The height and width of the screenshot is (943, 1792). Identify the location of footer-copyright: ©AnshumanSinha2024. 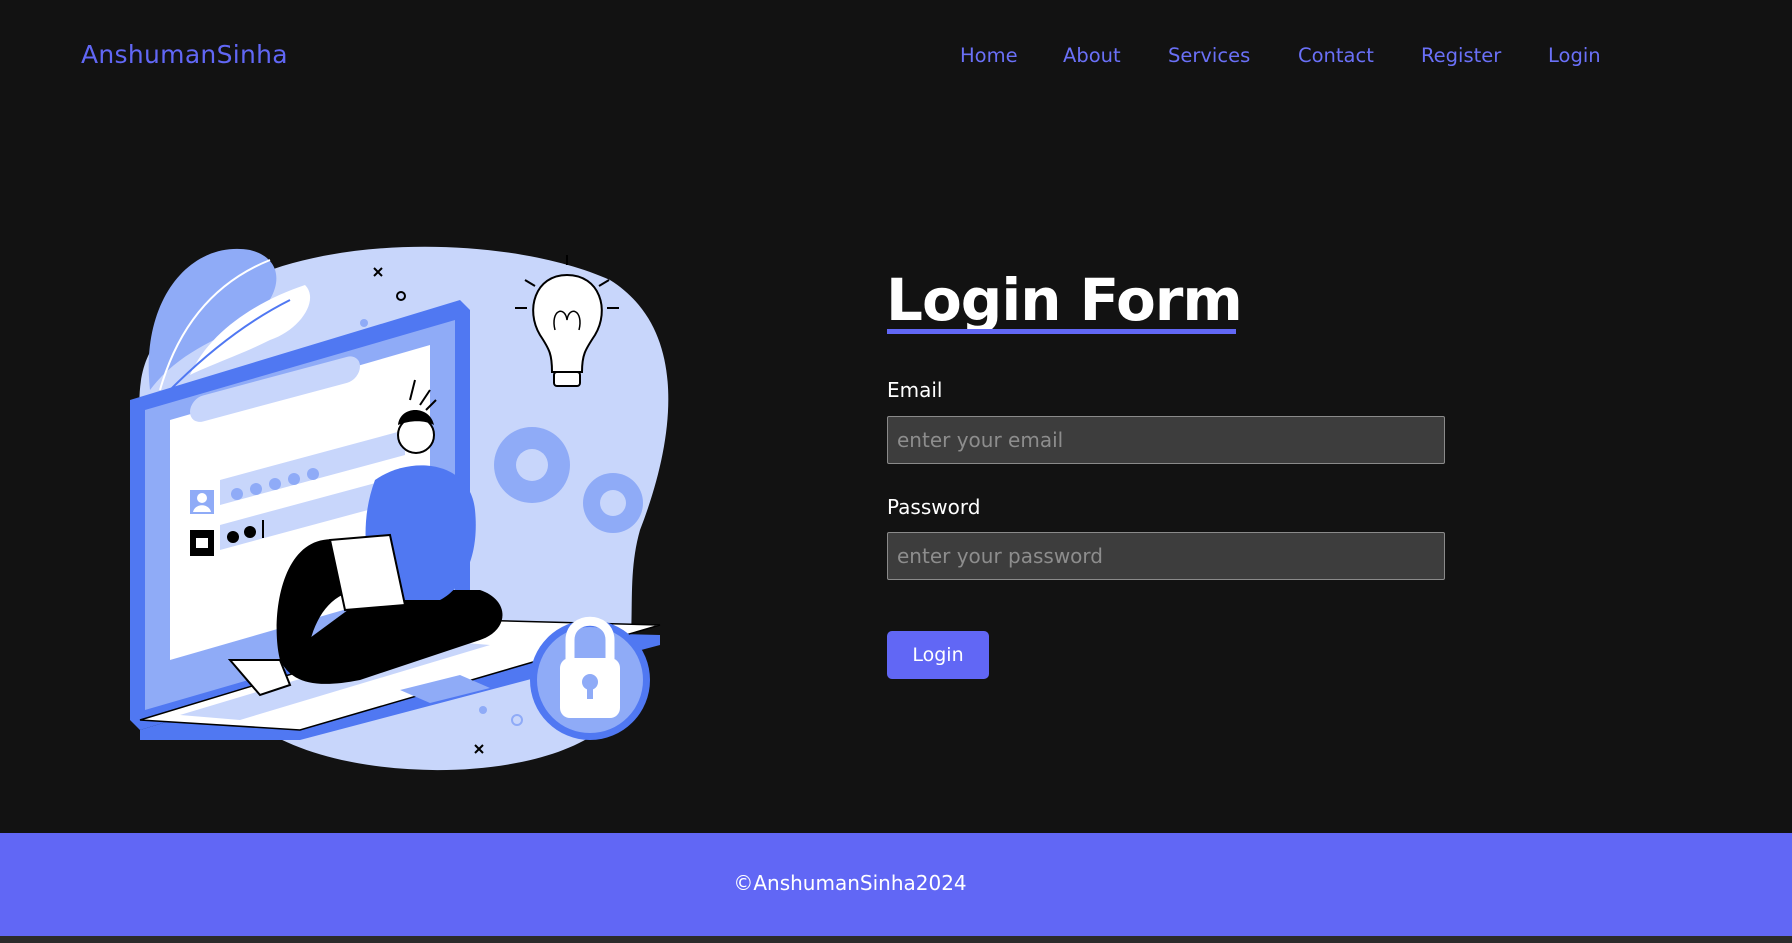
(850, 883).